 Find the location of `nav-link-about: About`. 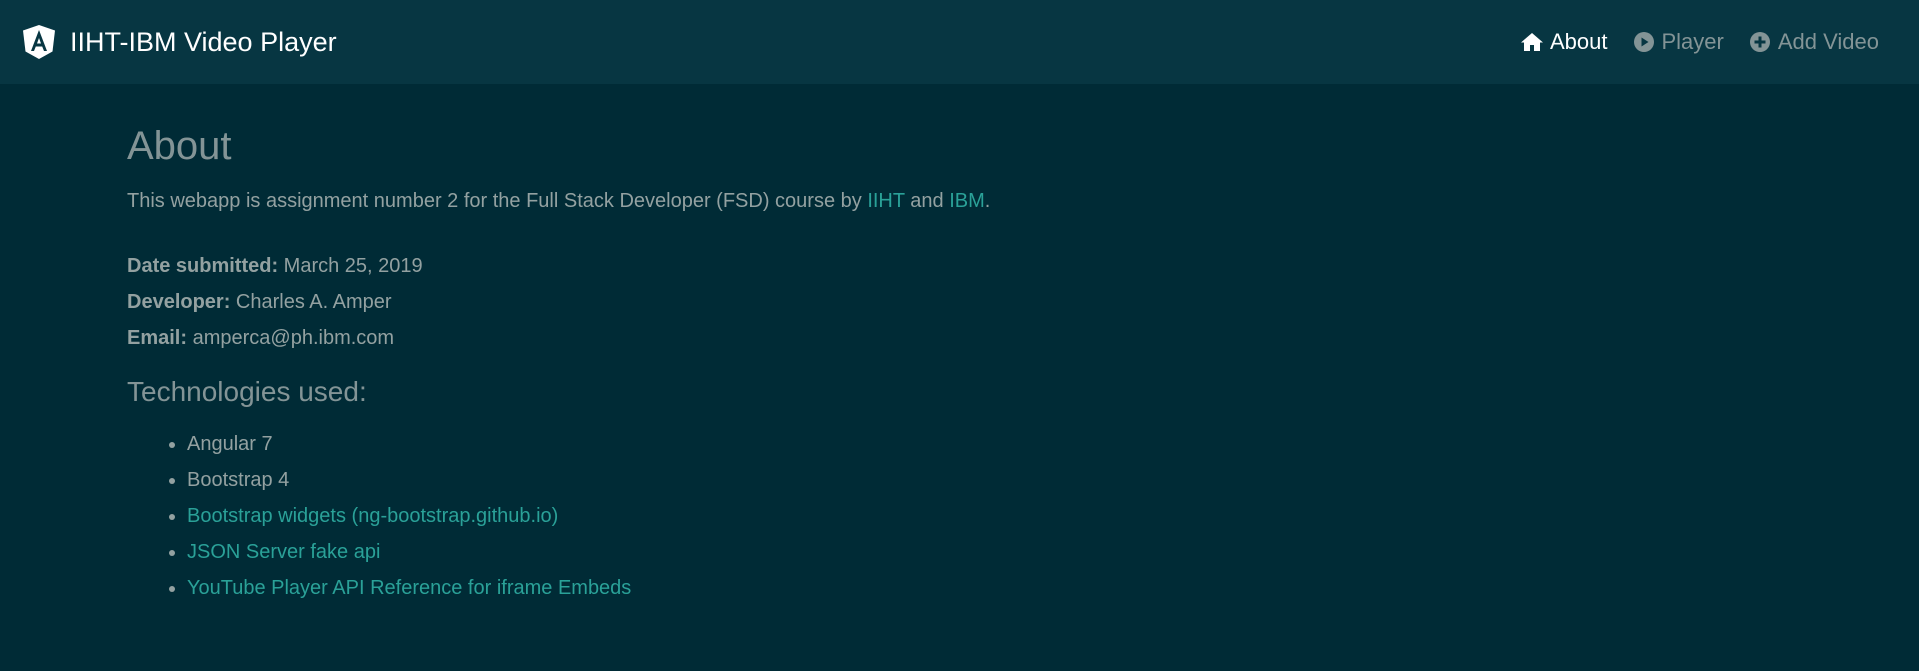

nav-link-about: About is located at coordinates (1564, 42).